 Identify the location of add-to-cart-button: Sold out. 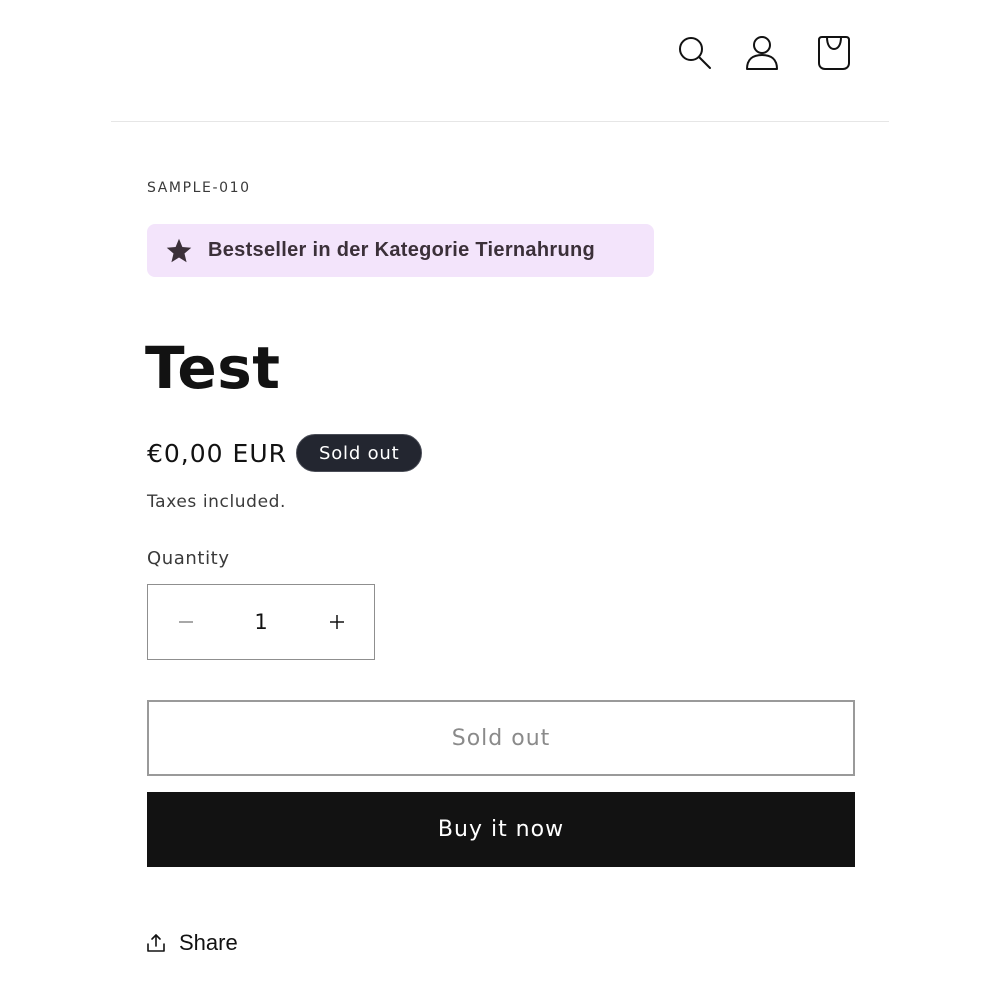
(501, 738).